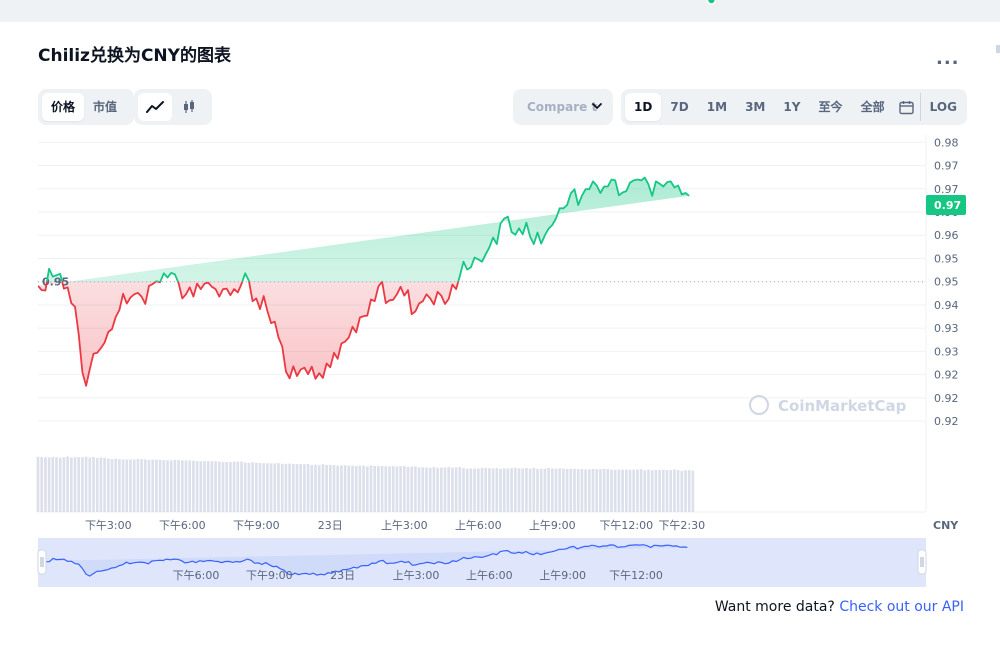  What do you see at coordinates (42, 562) in the screenshot?
I see `navigator-handle-left` at bounding box center [42, 562].